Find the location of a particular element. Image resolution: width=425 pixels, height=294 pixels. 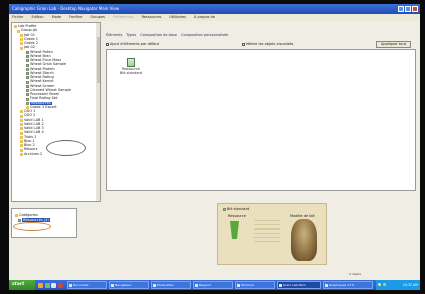

tree-scroll-thumb is located at coordinates (98, 60).